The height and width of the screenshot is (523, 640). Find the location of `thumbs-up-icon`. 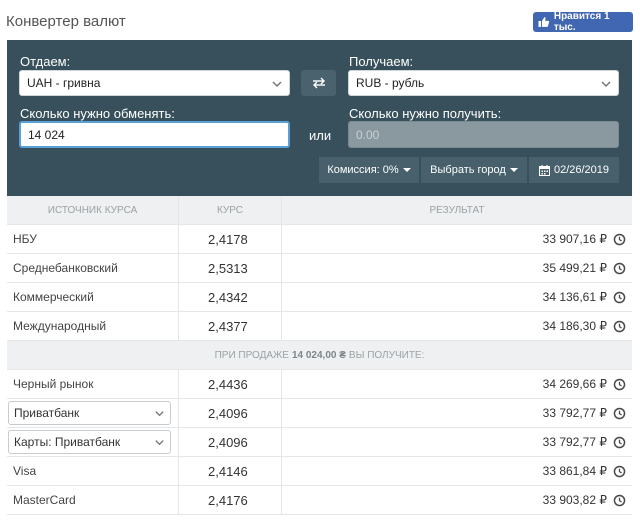

thumbs-up-icon is located at coordinates (544, 22).